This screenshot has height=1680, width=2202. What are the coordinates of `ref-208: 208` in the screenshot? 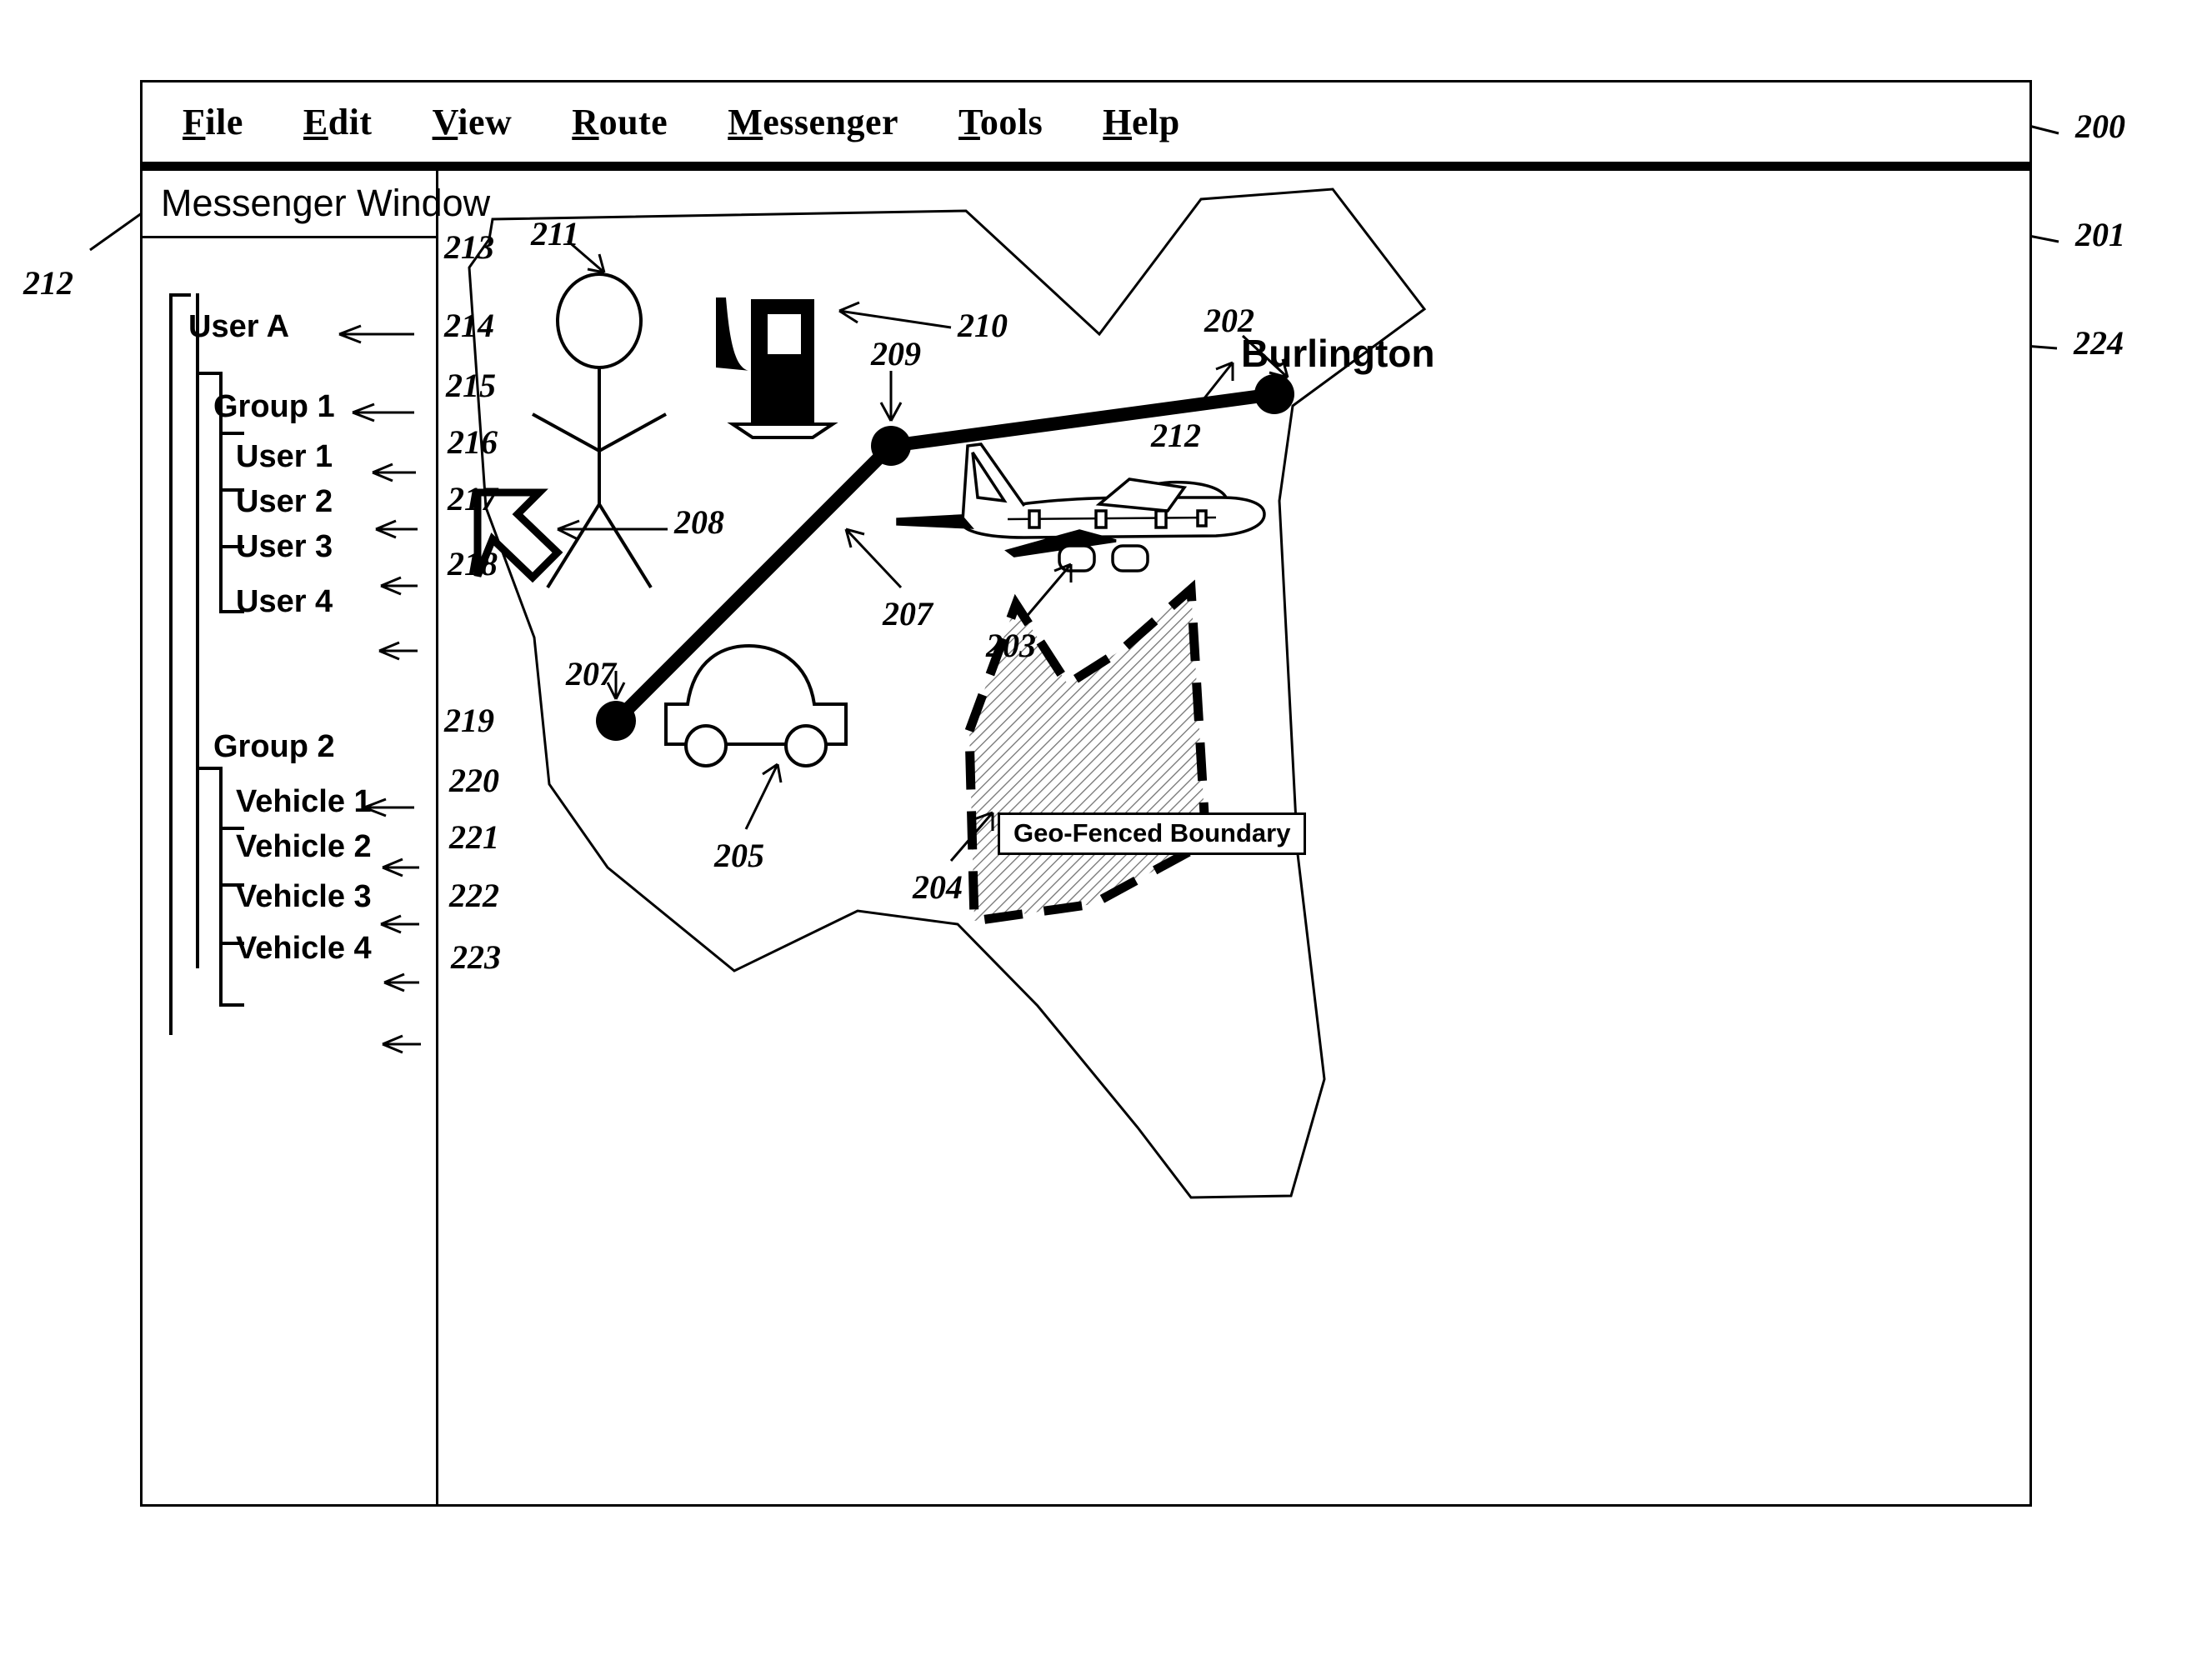 It's located at (699, 522).